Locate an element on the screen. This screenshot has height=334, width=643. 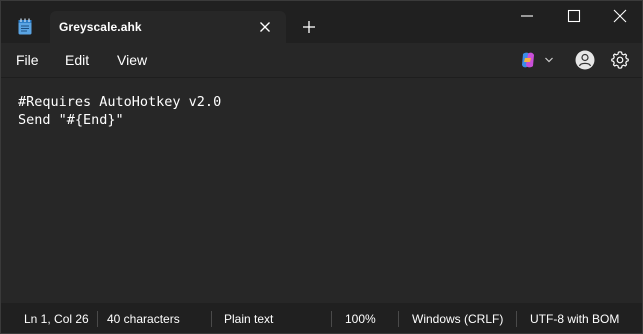
editor-line: #Requires AutoHotkey v2.0 is located at coordinates (120, 102).